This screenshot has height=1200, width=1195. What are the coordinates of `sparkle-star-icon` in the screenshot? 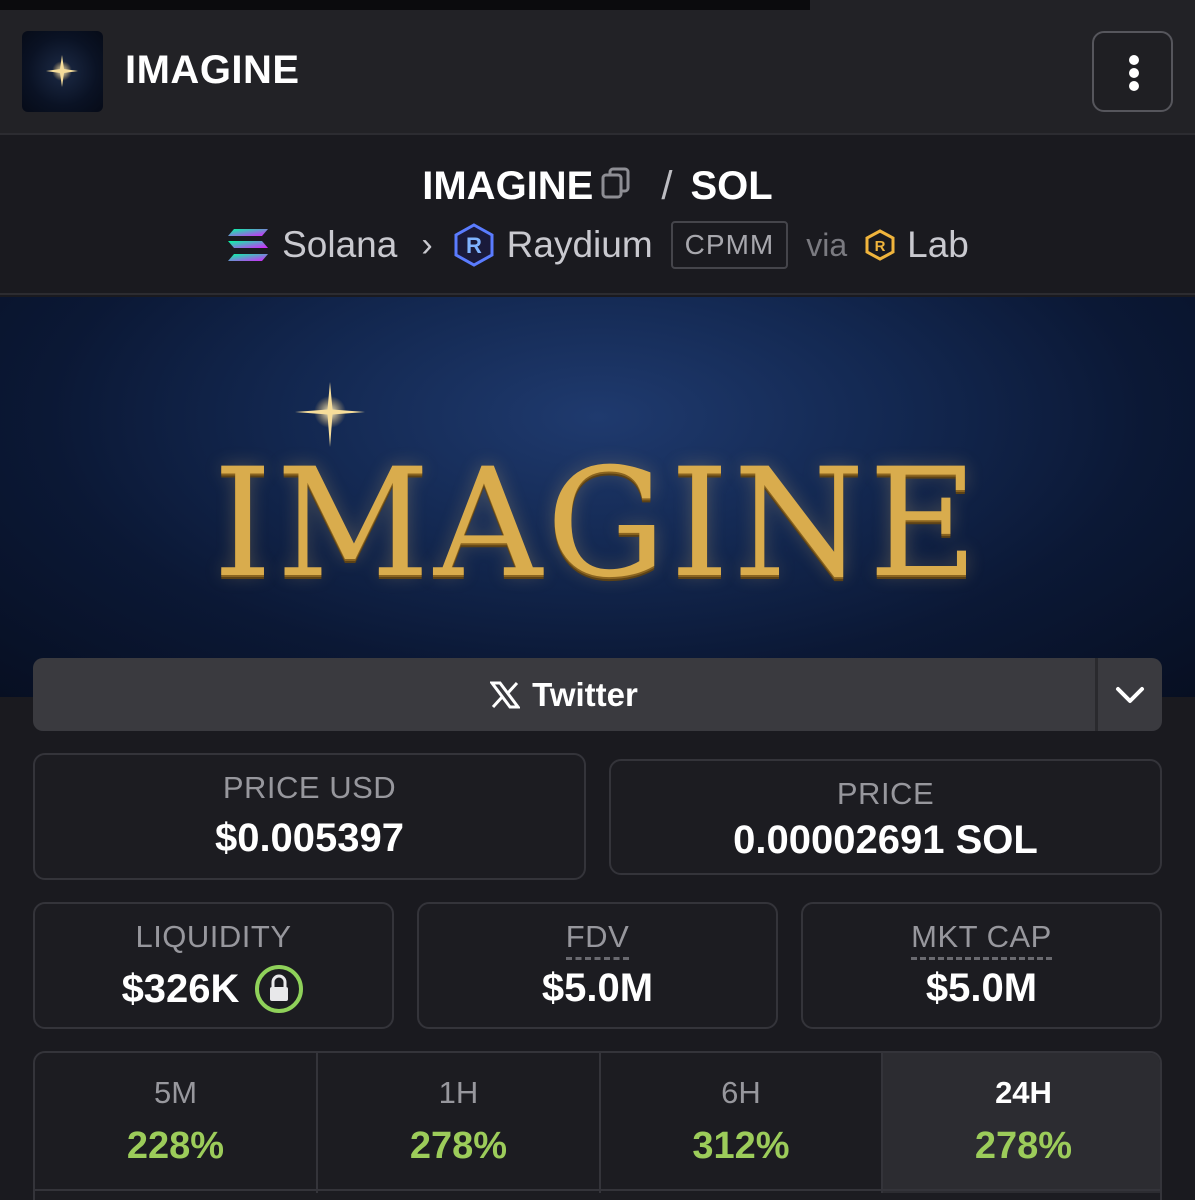 It's located at (62, 71).